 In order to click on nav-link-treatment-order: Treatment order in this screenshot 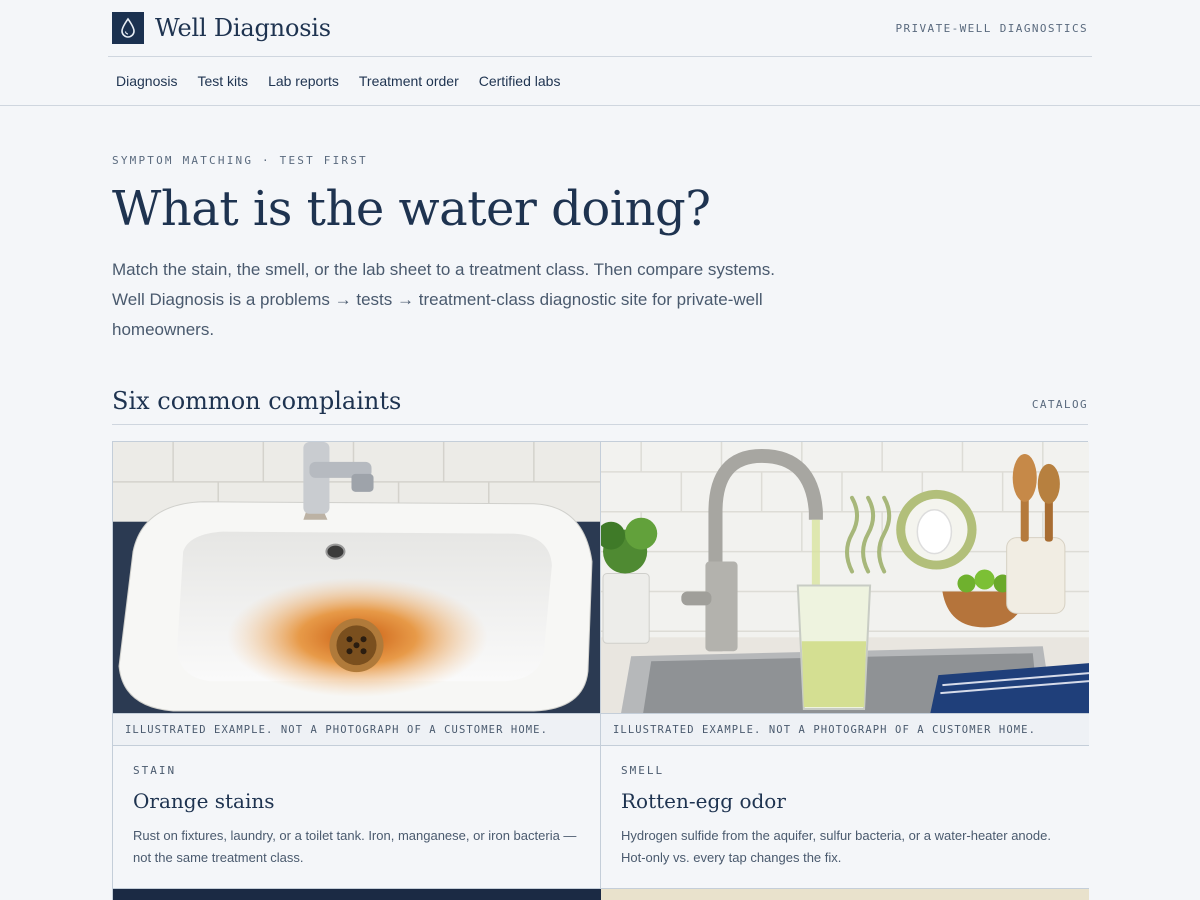, I will do `click(409, 81)`.